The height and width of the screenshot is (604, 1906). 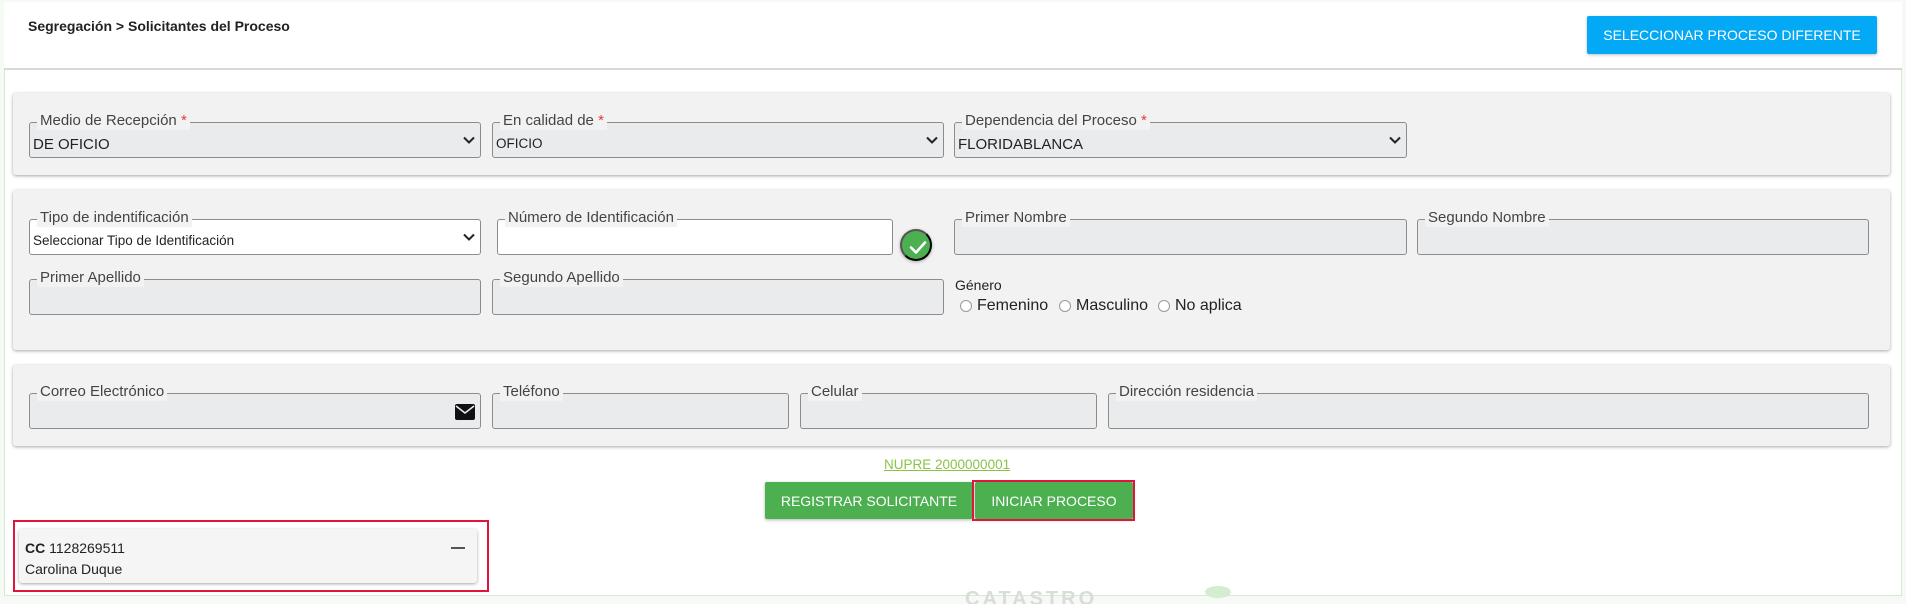 What do you see at coordinates (1021, 144) in the screenshot?
I see `dependencia-value: FLORIDABLANCA` at bounding box center [1021, 144].